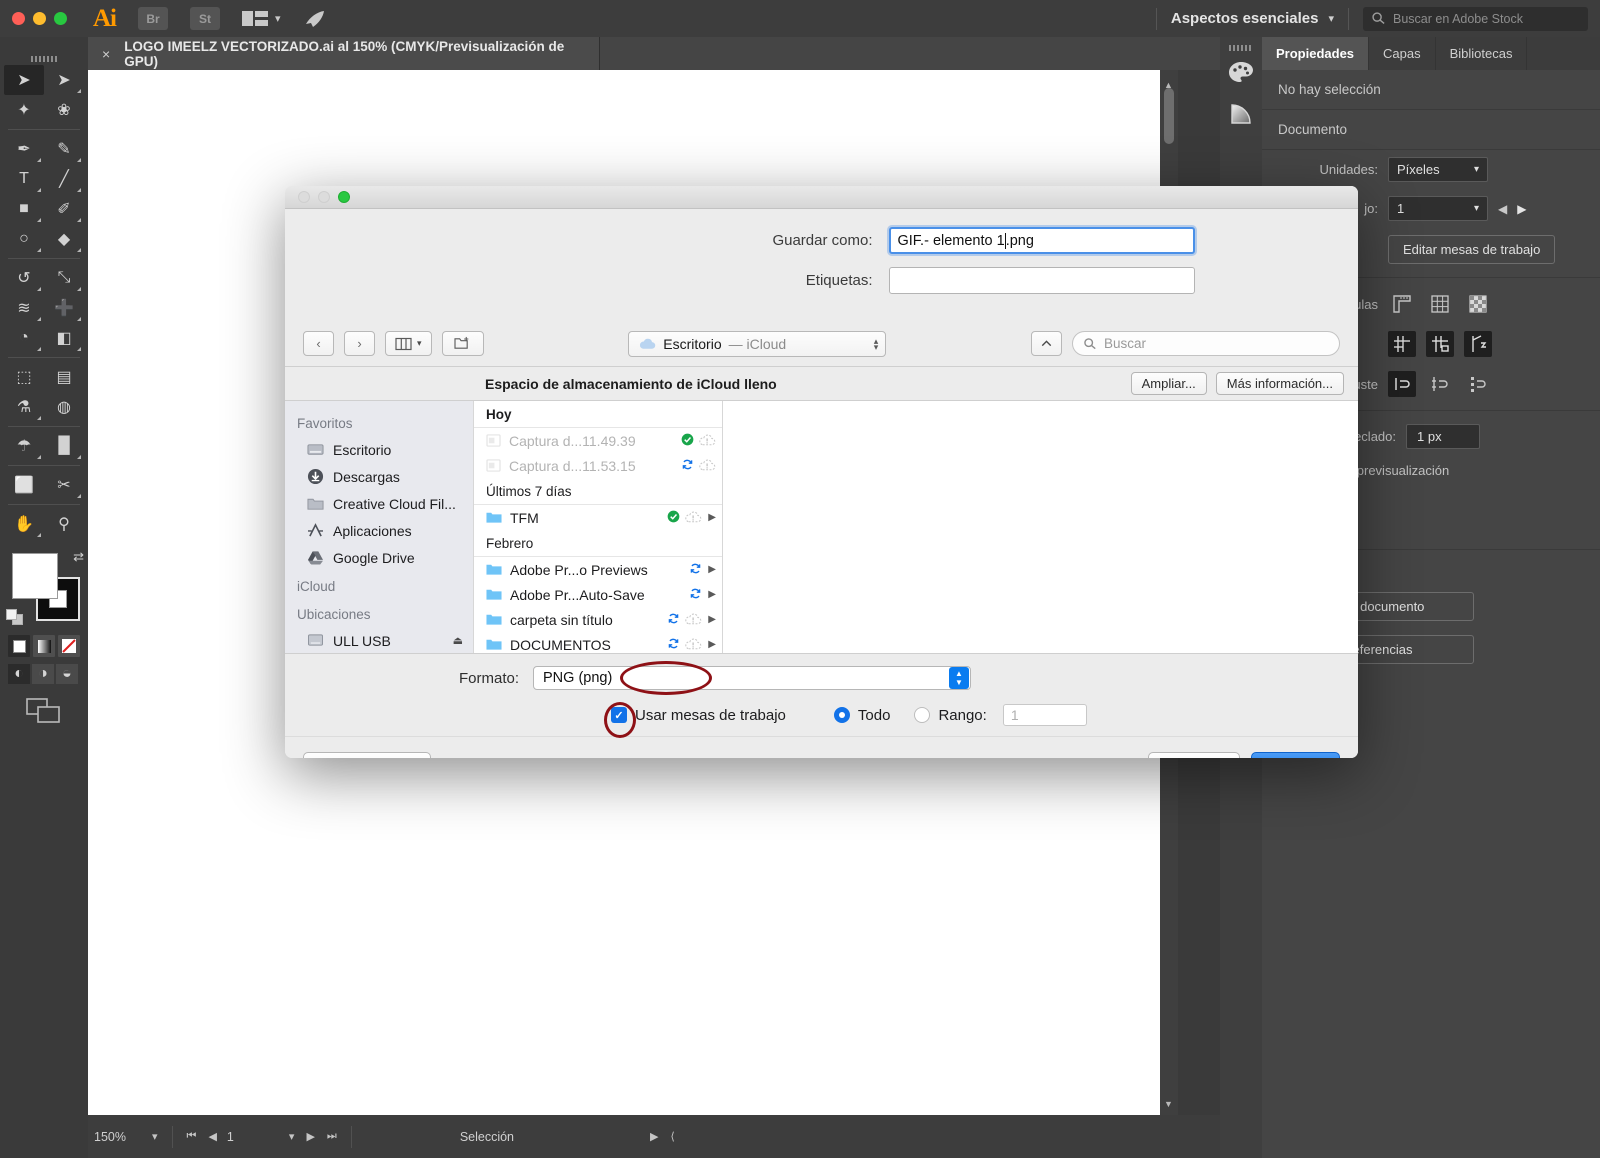 The image size is (1600, 1158). I want to click on location-popup-button: Escritorio — iCloud ▴ ▾, so click(757, 343).